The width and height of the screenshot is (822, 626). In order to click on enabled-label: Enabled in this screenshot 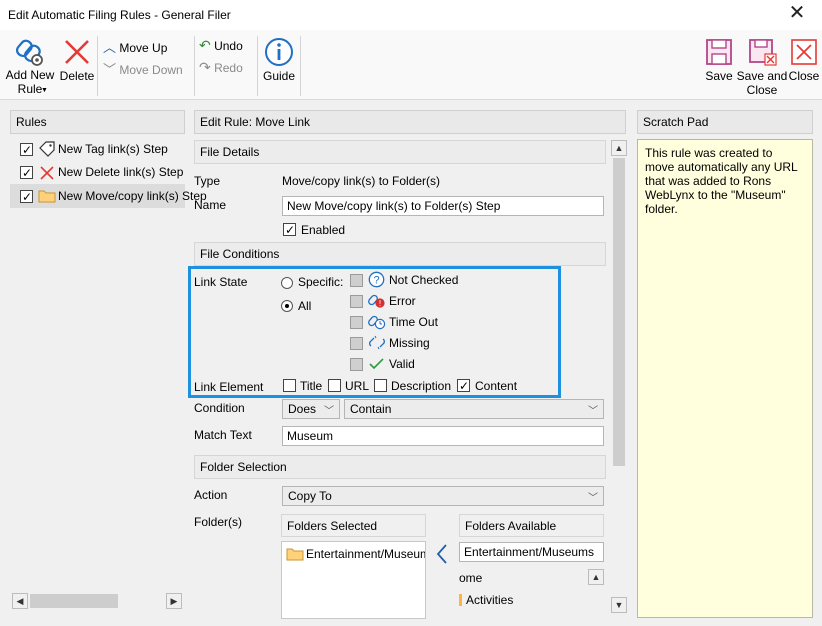, I will do `click(323, 230)`.